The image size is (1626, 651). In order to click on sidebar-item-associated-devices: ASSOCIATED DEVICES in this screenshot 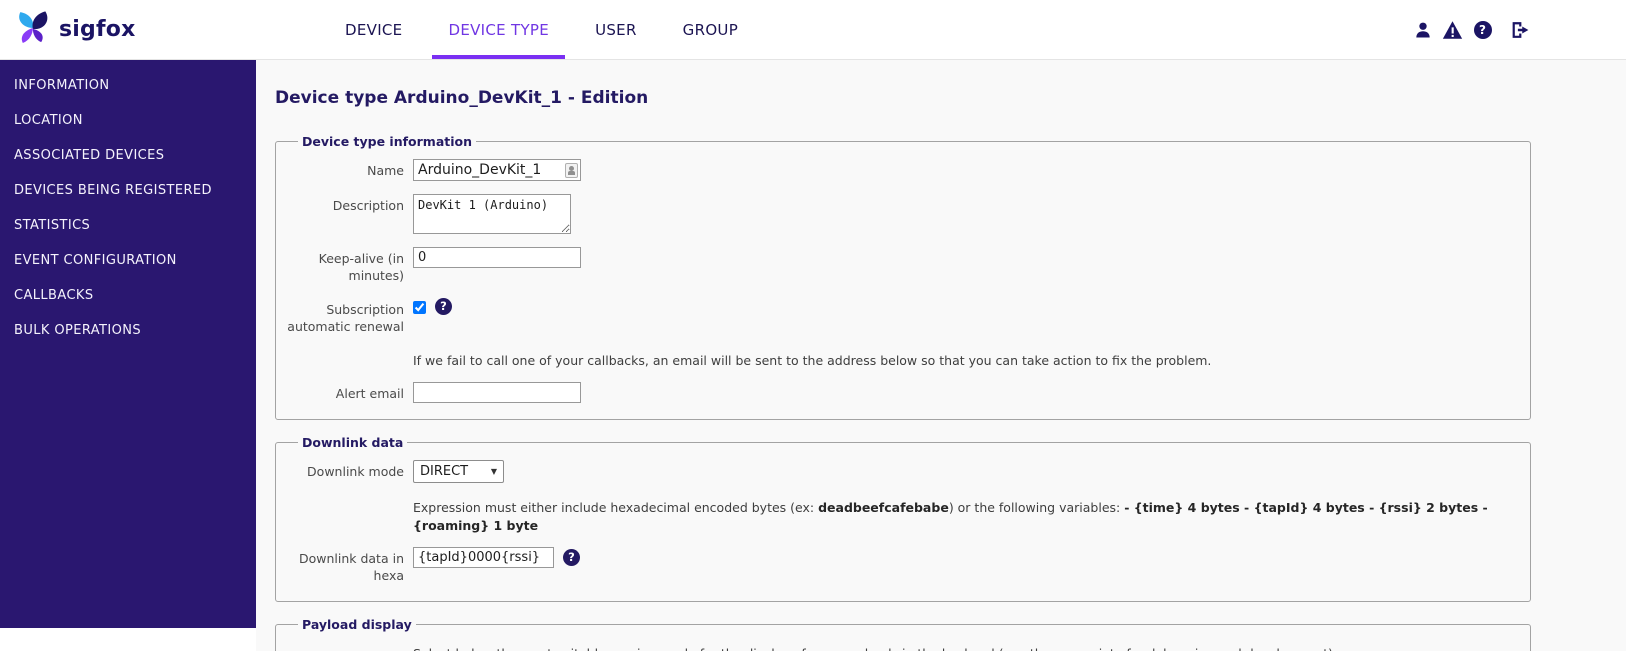, I will do `click(128, 155)`.